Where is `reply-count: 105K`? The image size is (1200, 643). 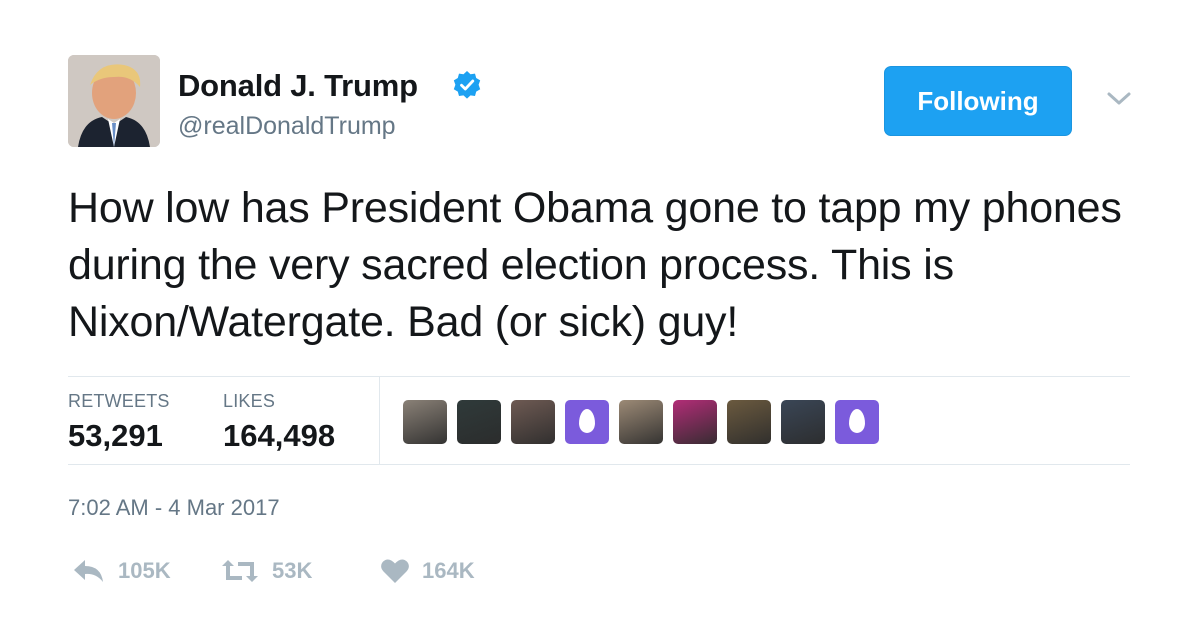
reply-count: 105K is located at coordinates (144, 570).